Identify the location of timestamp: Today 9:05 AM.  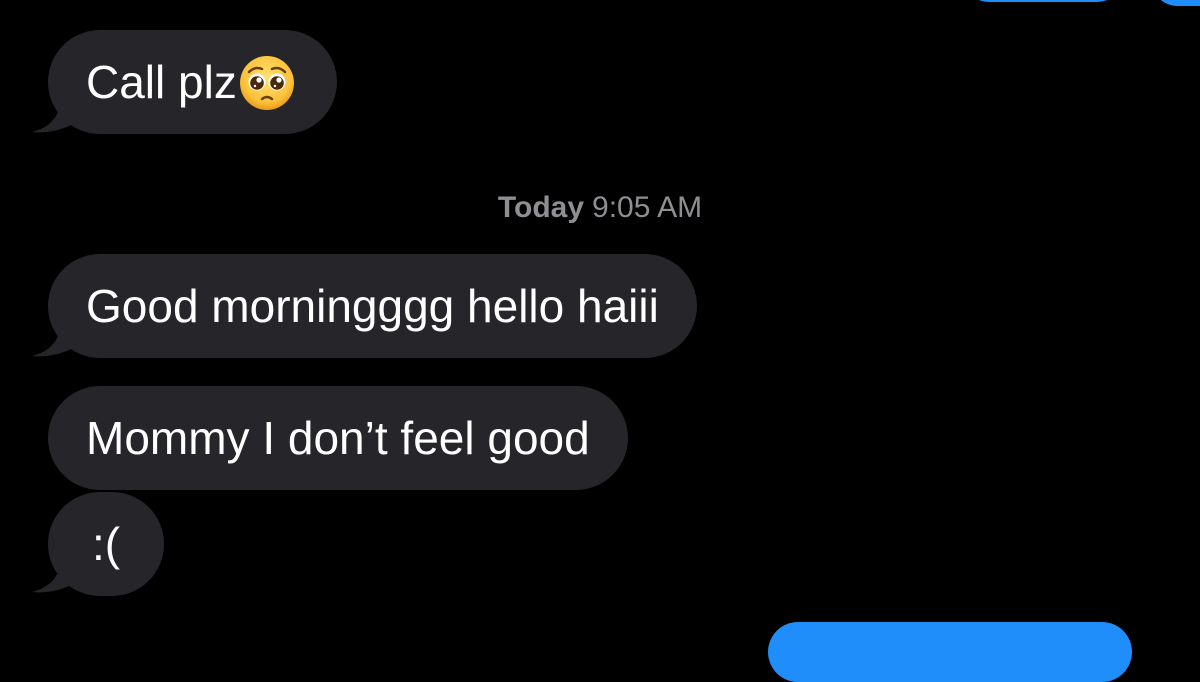
(600, 208).